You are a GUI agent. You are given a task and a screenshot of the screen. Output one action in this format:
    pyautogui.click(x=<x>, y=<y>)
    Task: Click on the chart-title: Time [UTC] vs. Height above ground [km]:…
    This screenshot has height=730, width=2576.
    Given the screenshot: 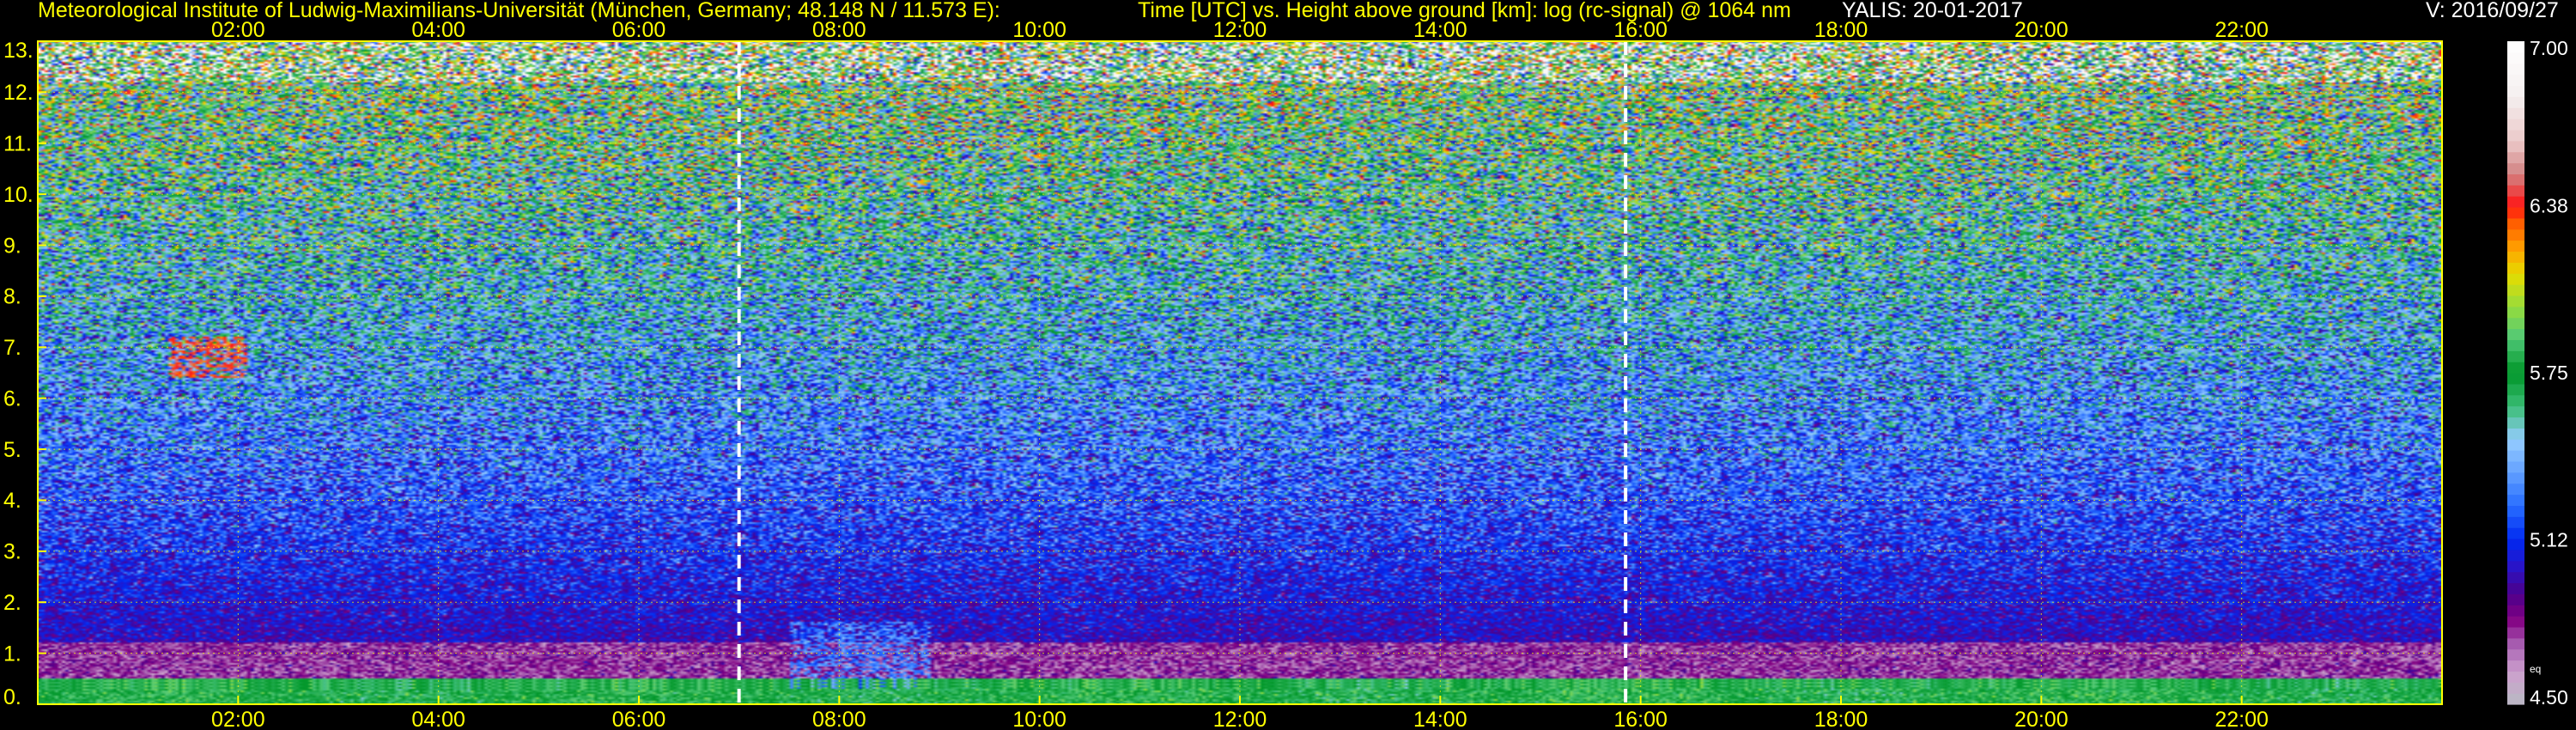 What is the action you would take?
    pyautogui.click(x=1464, y=11)
    